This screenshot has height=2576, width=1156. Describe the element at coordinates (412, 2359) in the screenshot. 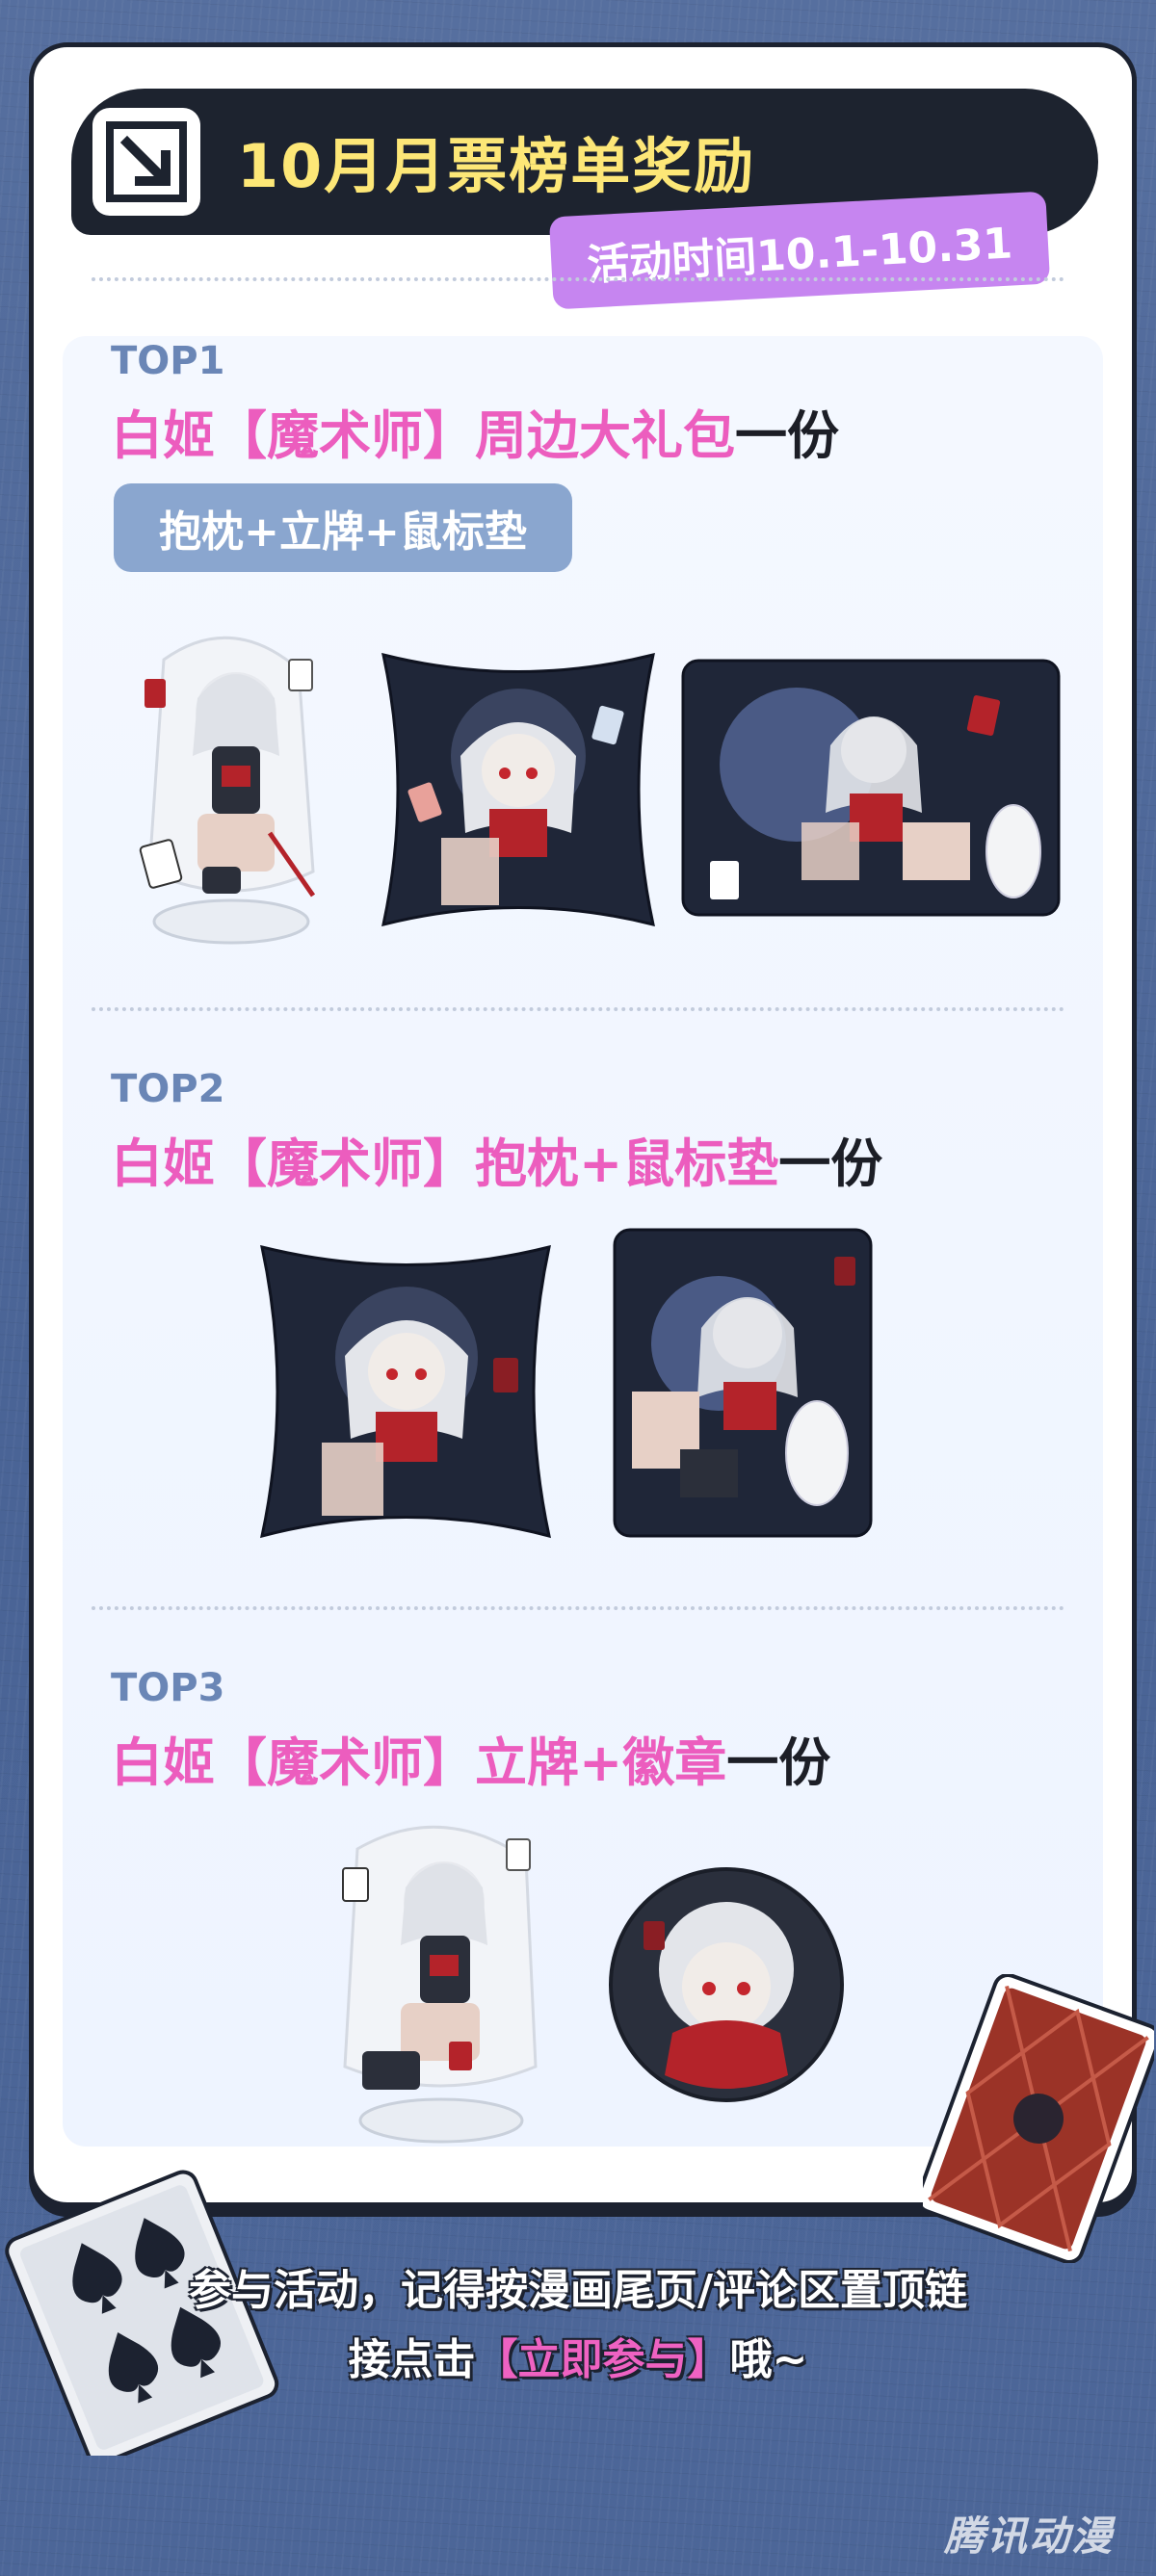

I see `footer-prefix: 接点击` at that location.